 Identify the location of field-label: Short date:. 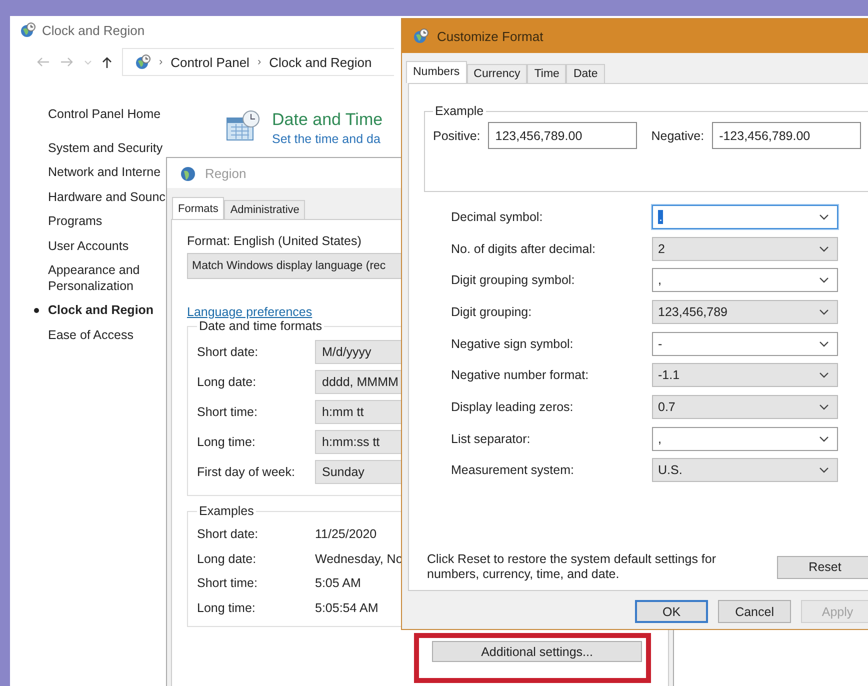
(228, 352).